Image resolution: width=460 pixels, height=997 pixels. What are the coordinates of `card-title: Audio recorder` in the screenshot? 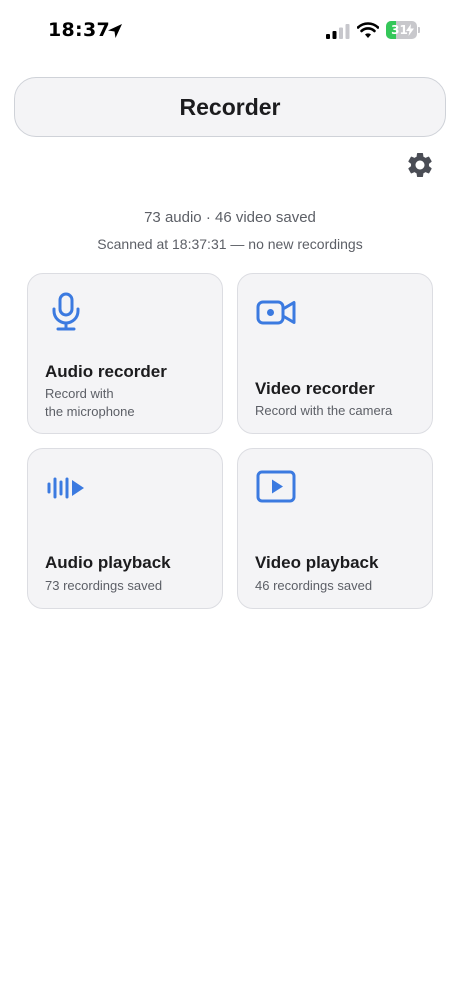 It's located at (106, 371).